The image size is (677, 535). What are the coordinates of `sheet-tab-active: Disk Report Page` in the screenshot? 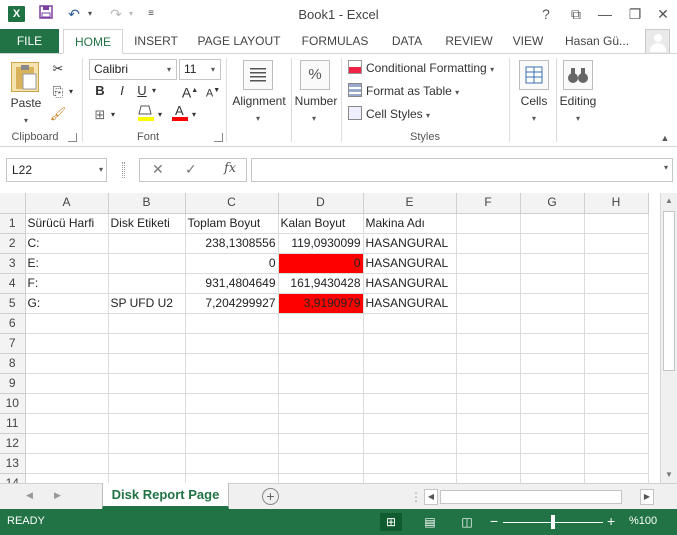 It's located at (165, 496).